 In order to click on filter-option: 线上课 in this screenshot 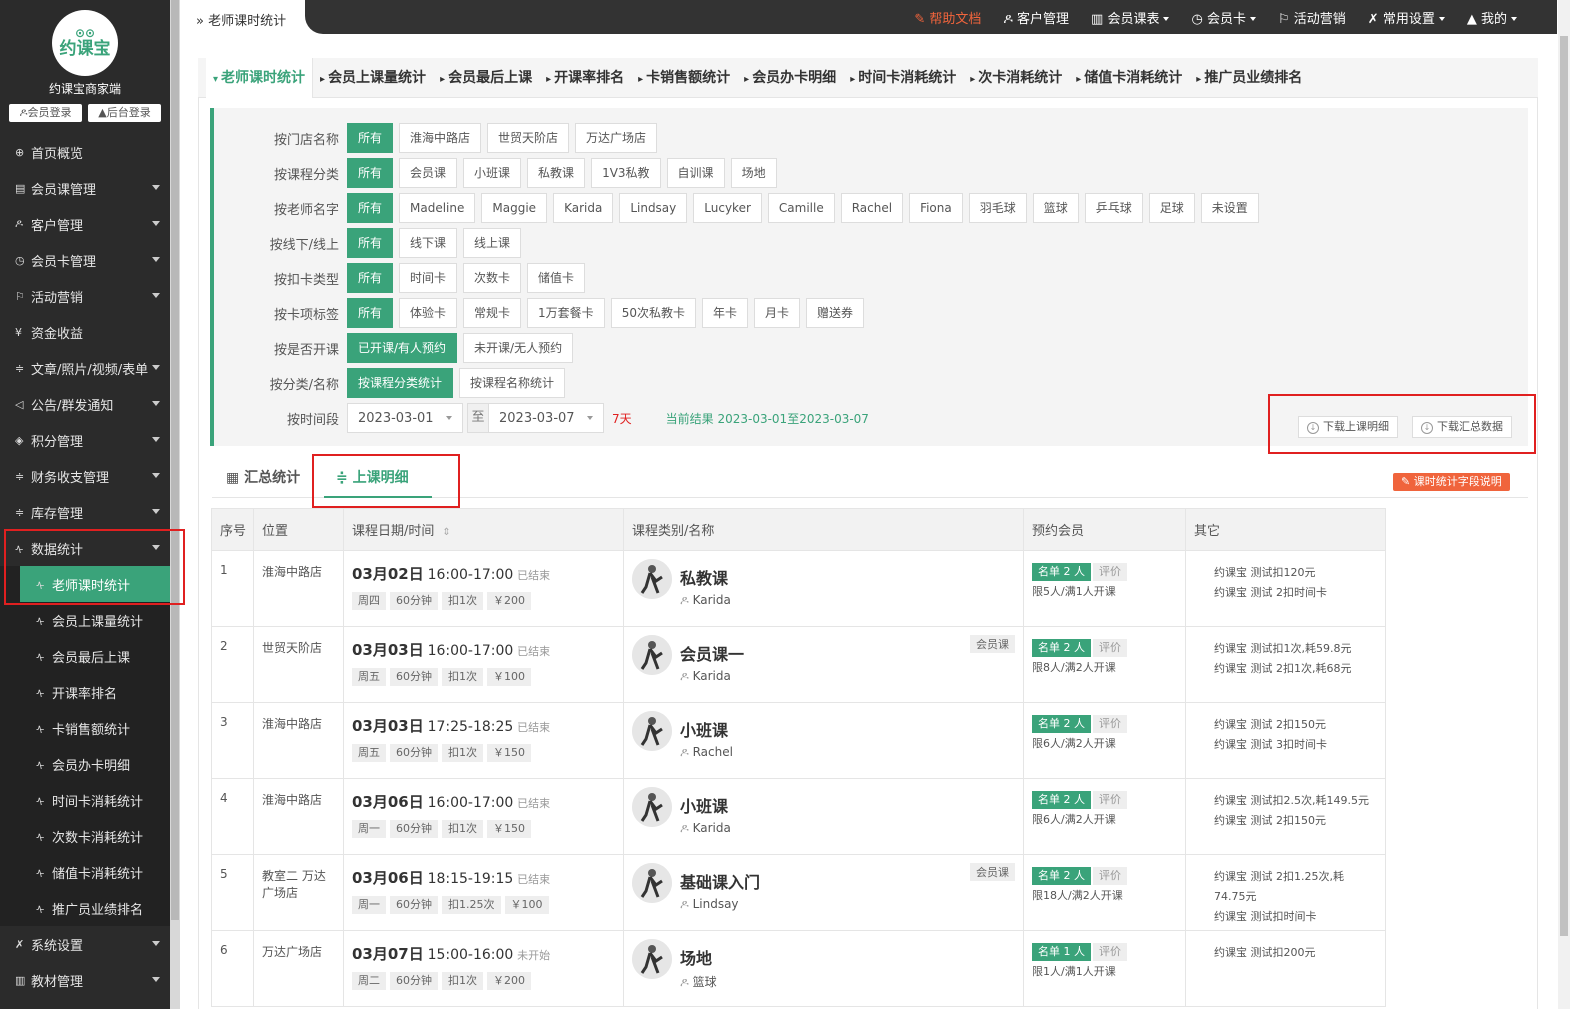, I will do `click(492, 243)`.